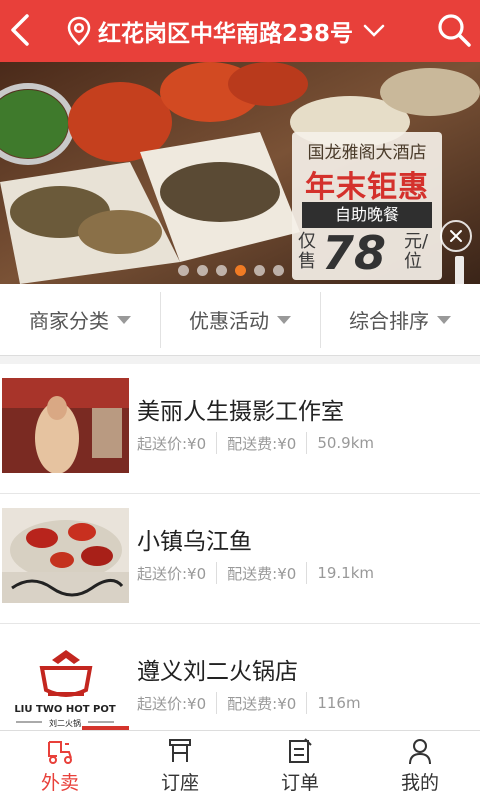 This screenshot has height=800, width=480. I want to click on close-icon, so click(456, 236).